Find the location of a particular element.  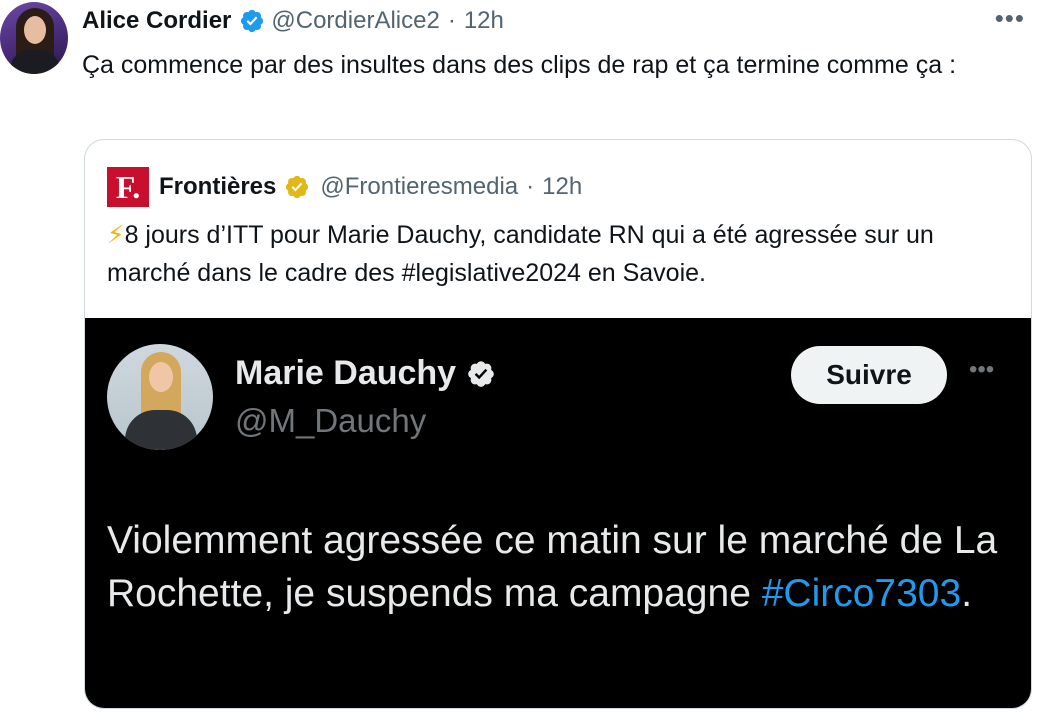

author-name: Alice Cordier is located at coordinates (156, 21).